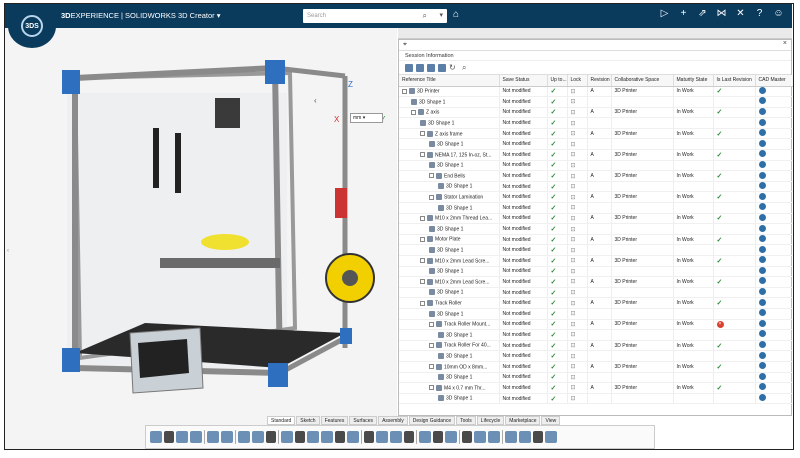 The image size is (800, 458). Describe the element at coordinates (382, 437) in the screenshot. I see `section-icon` at that location.